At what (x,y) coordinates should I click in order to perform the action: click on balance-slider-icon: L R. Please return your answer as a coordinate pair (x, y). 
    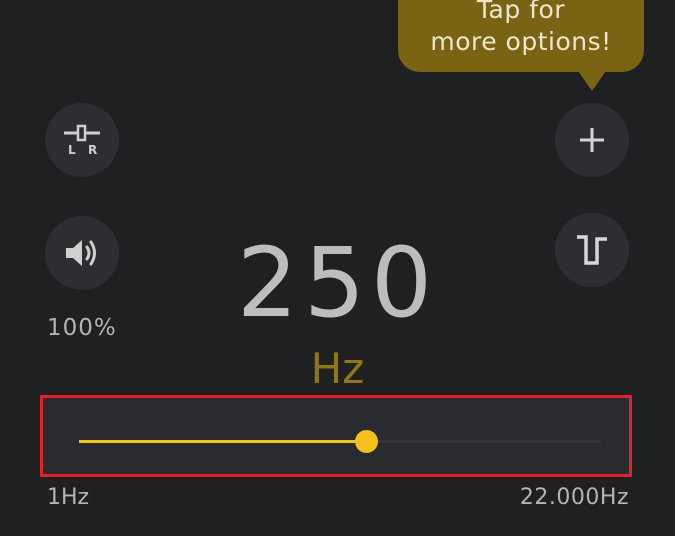
    Looking at the image, I should click on (82, 140).